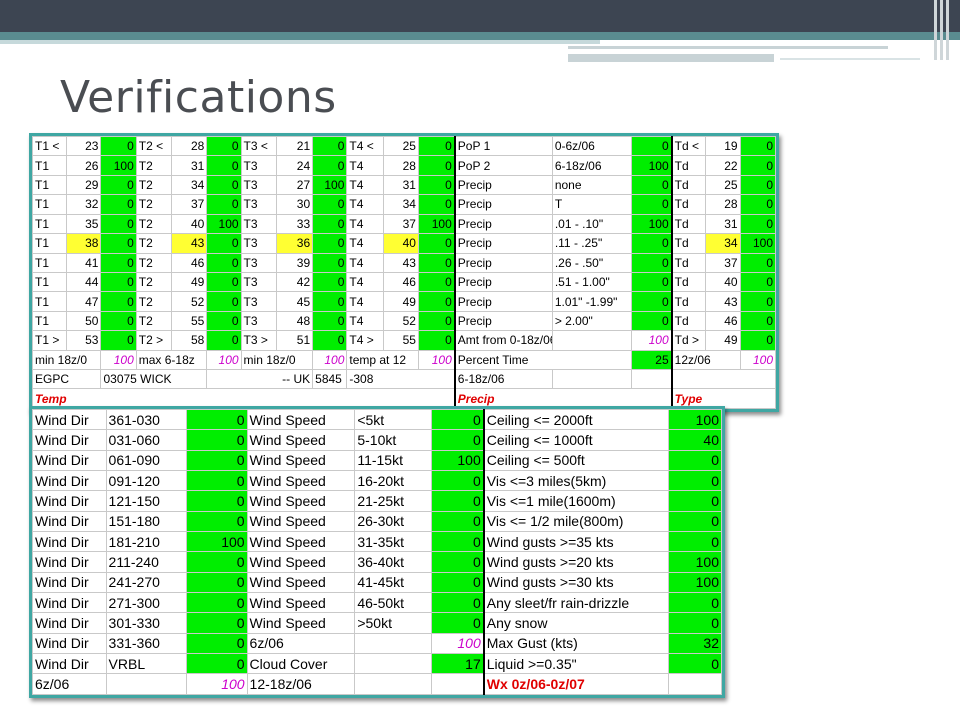 Image resolution: width=960 pixels, height=720 pixels. What do you see at coordinates (651, 165) in the screenshot?
I see `precip-probability: 100` at bounding box center [651, 165].